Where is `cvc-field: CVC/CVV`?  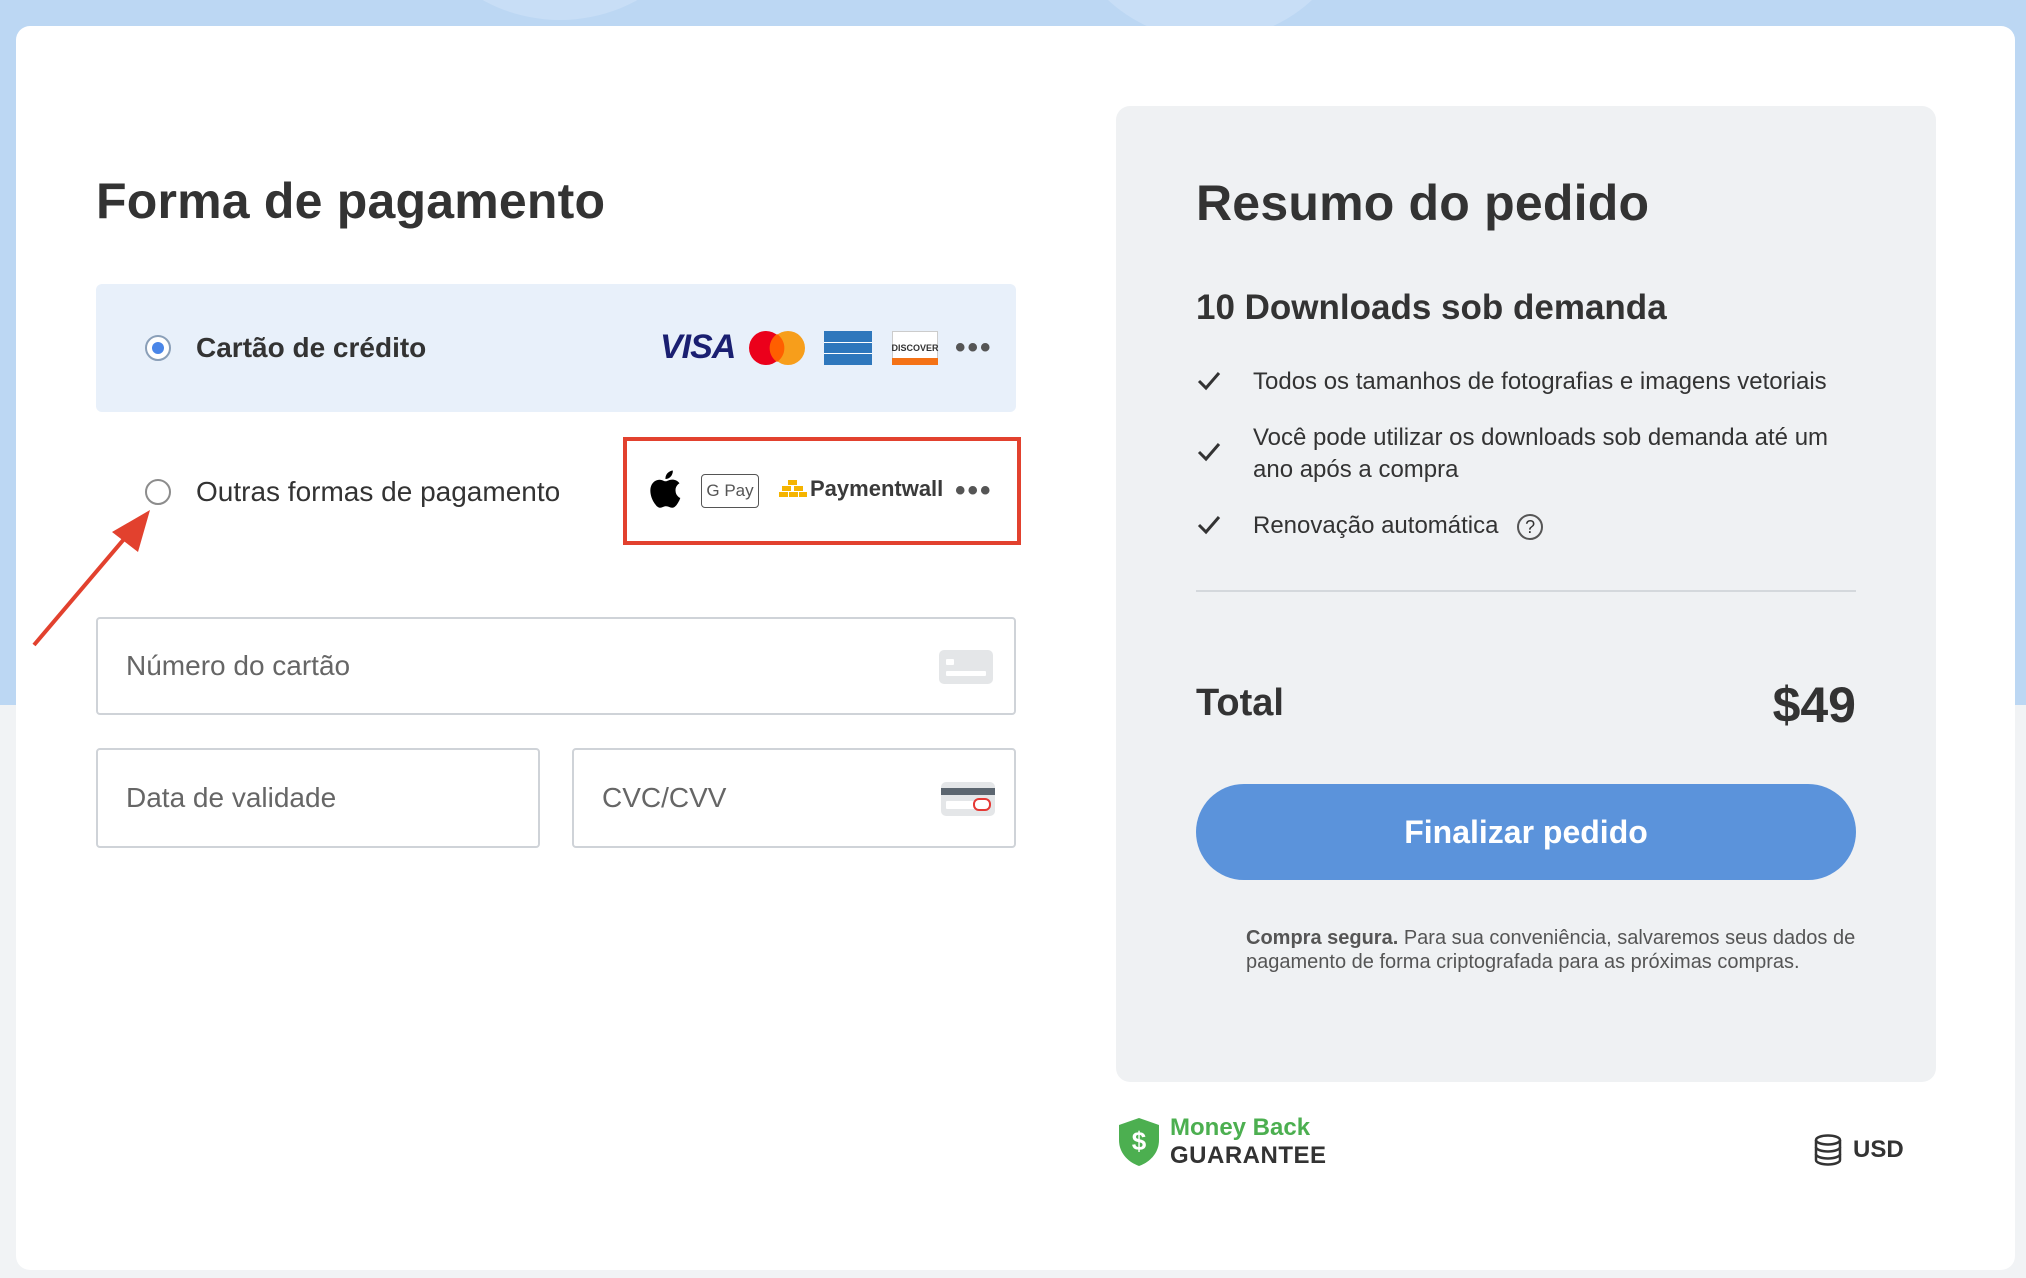
cvc-field: CVC/CVV is located at coordinates (794, 798).